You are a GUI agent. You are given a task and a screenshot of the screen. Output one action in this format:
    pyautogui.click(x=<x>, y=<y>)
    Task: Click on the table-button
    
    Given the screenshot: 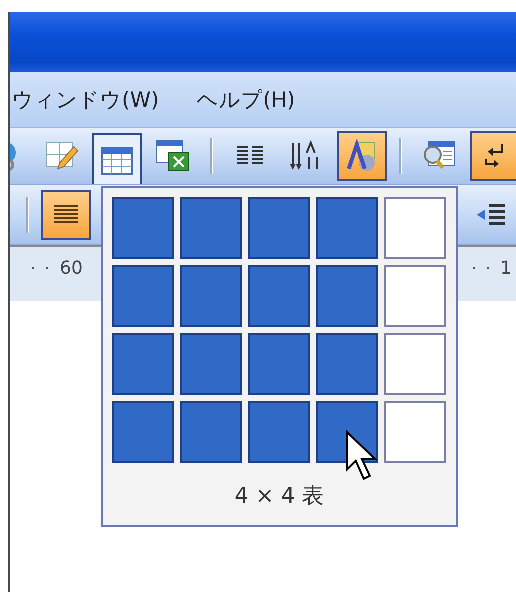 What is the action you would take?
    pyautogui.click(x=117, y=158)
    